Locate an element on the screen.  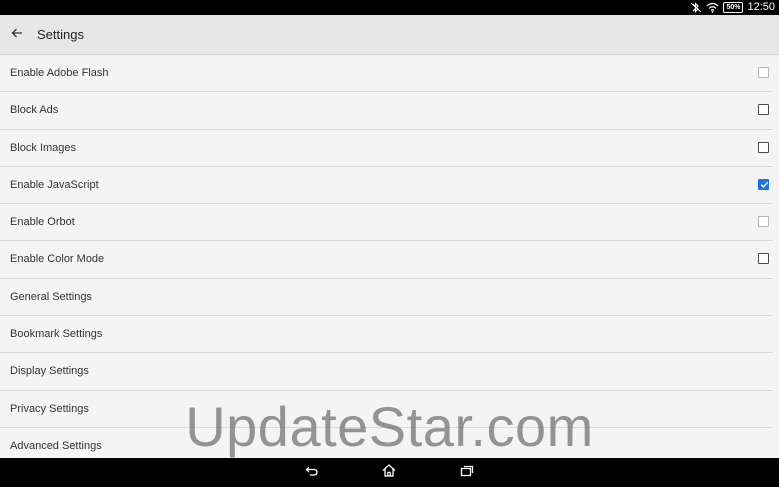
setting-label: Enable JavaScript is located at coordinates (54, 184).